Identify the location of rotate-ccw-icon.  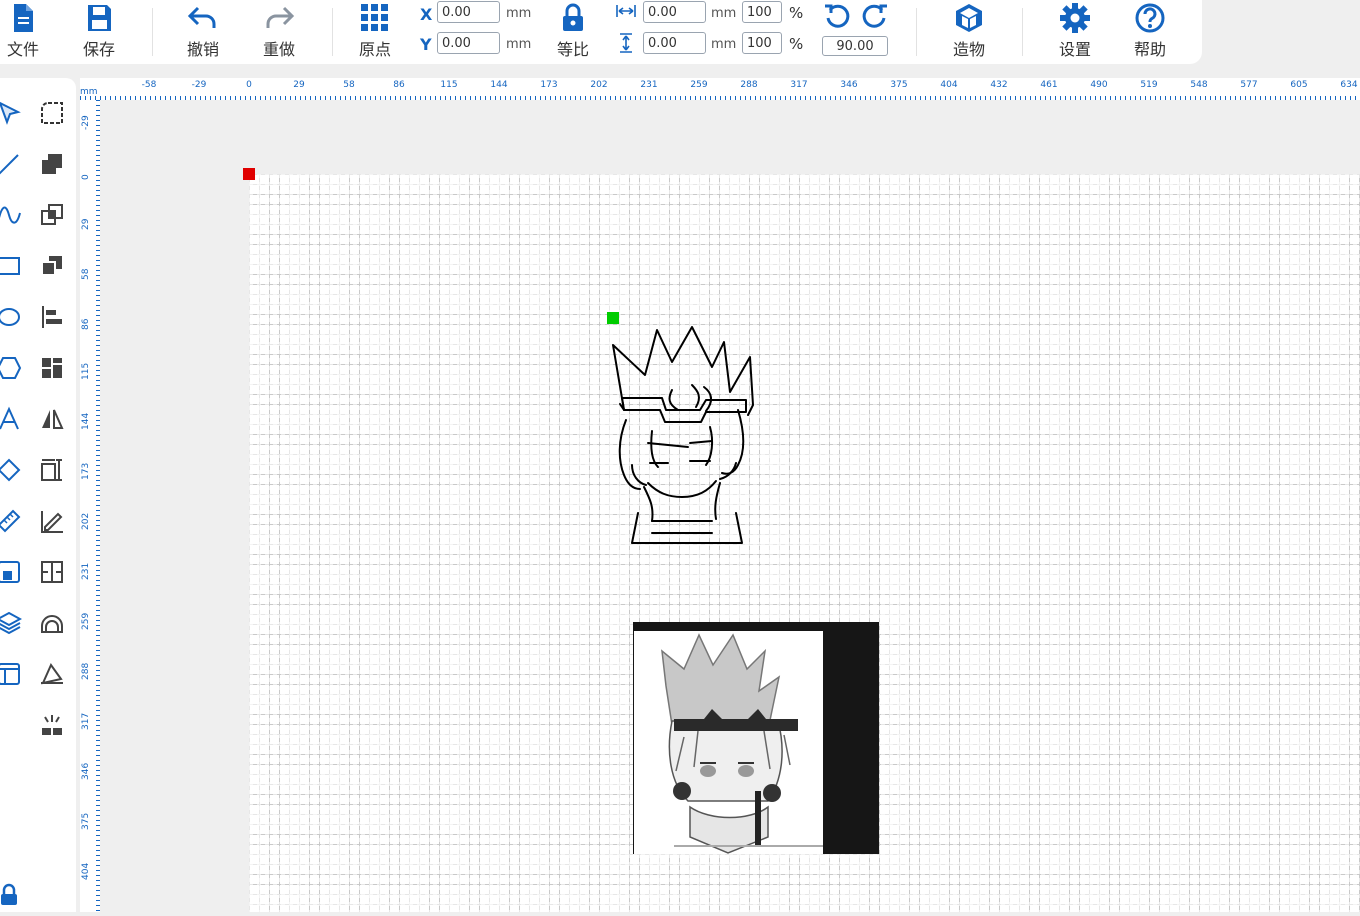
(837, 17).